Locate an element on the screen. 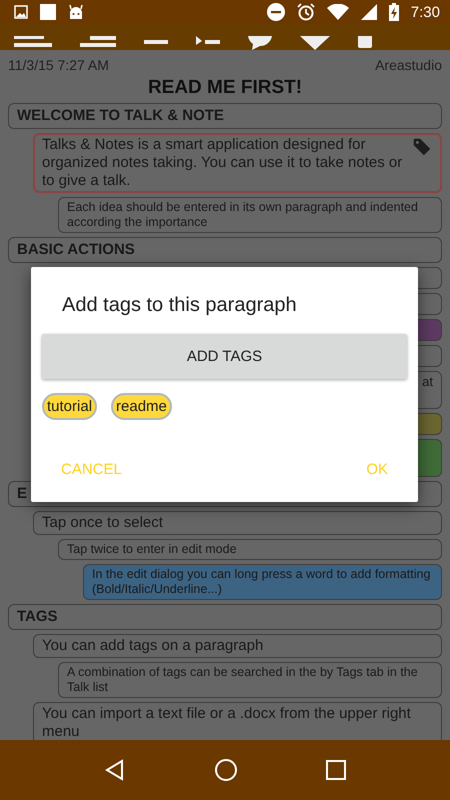  tag-chip: readme is located at coordinates (141, 406).